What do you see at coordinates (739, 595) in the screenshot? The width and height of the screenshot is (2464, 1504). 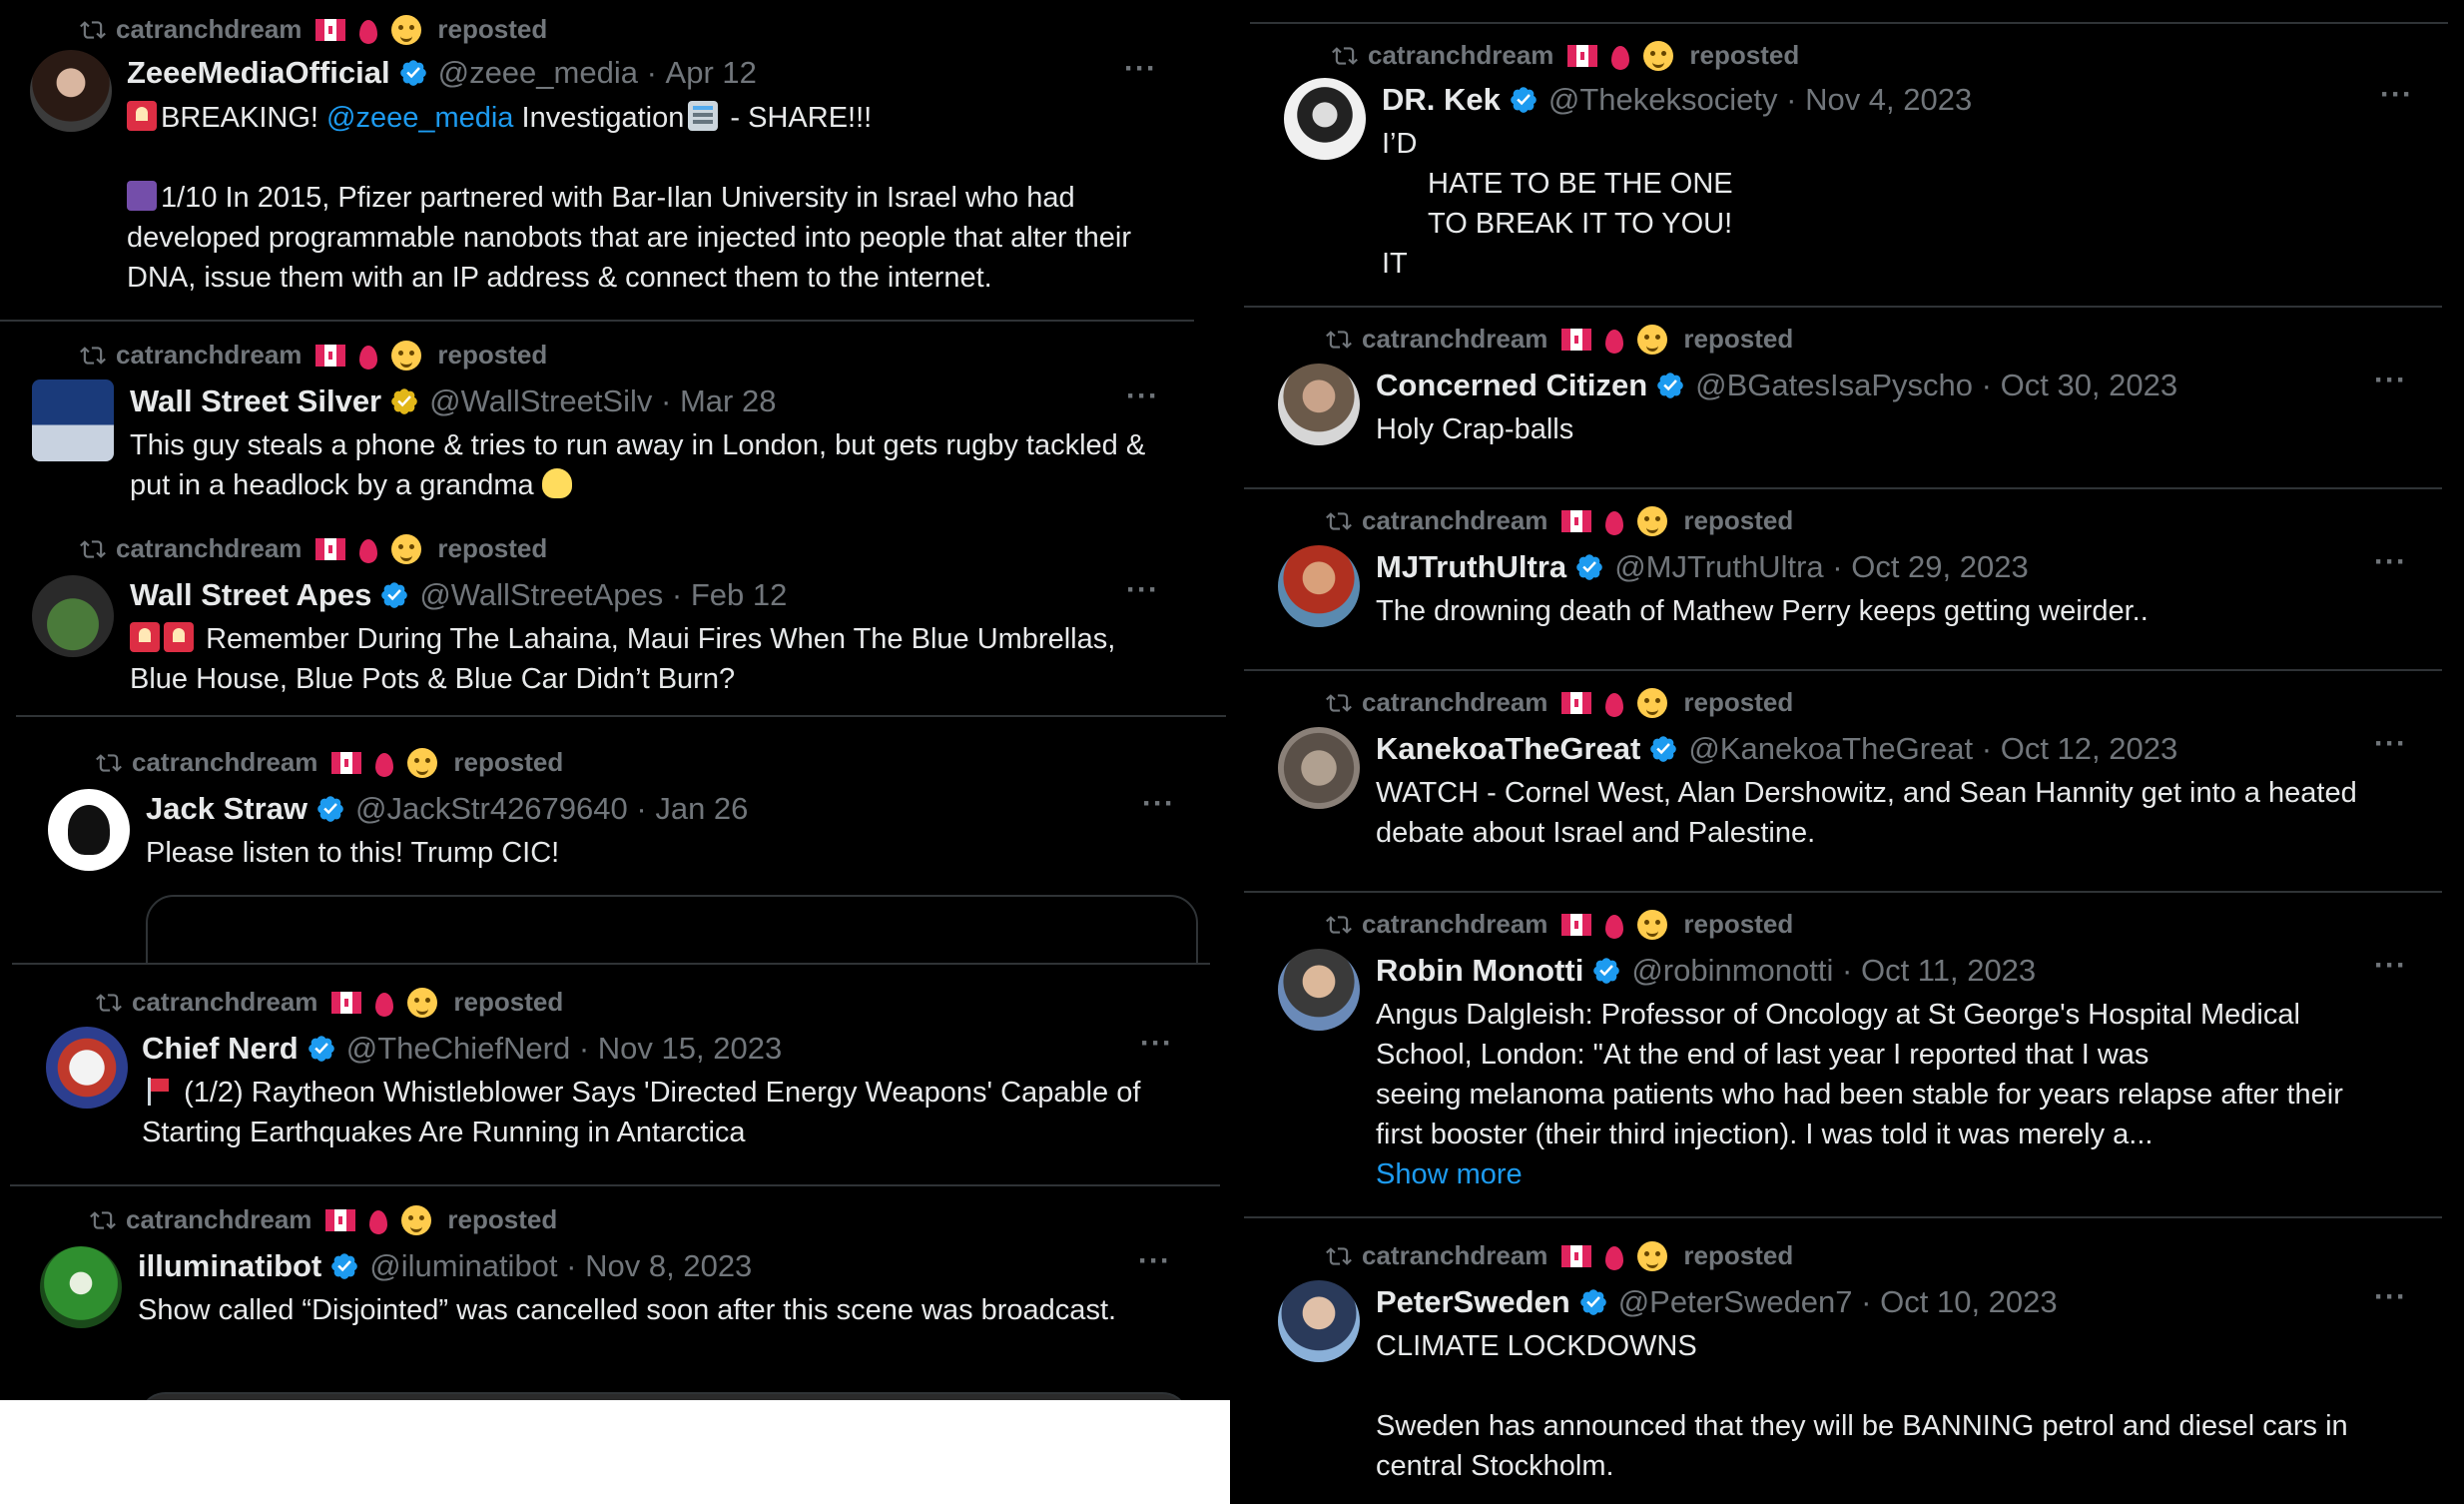 I see `timestamp: Feb 12` at bounding box center [739, 595].